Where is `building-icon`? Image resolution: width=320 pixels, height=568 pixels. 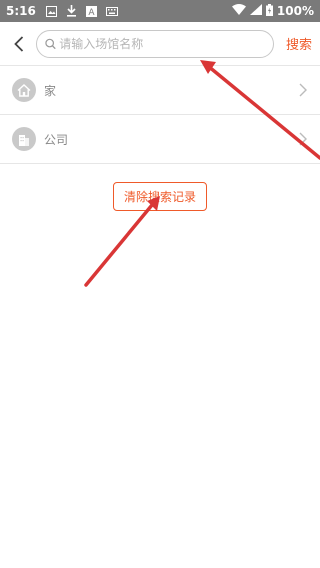
building-icon is located at coordinates (24, 139).